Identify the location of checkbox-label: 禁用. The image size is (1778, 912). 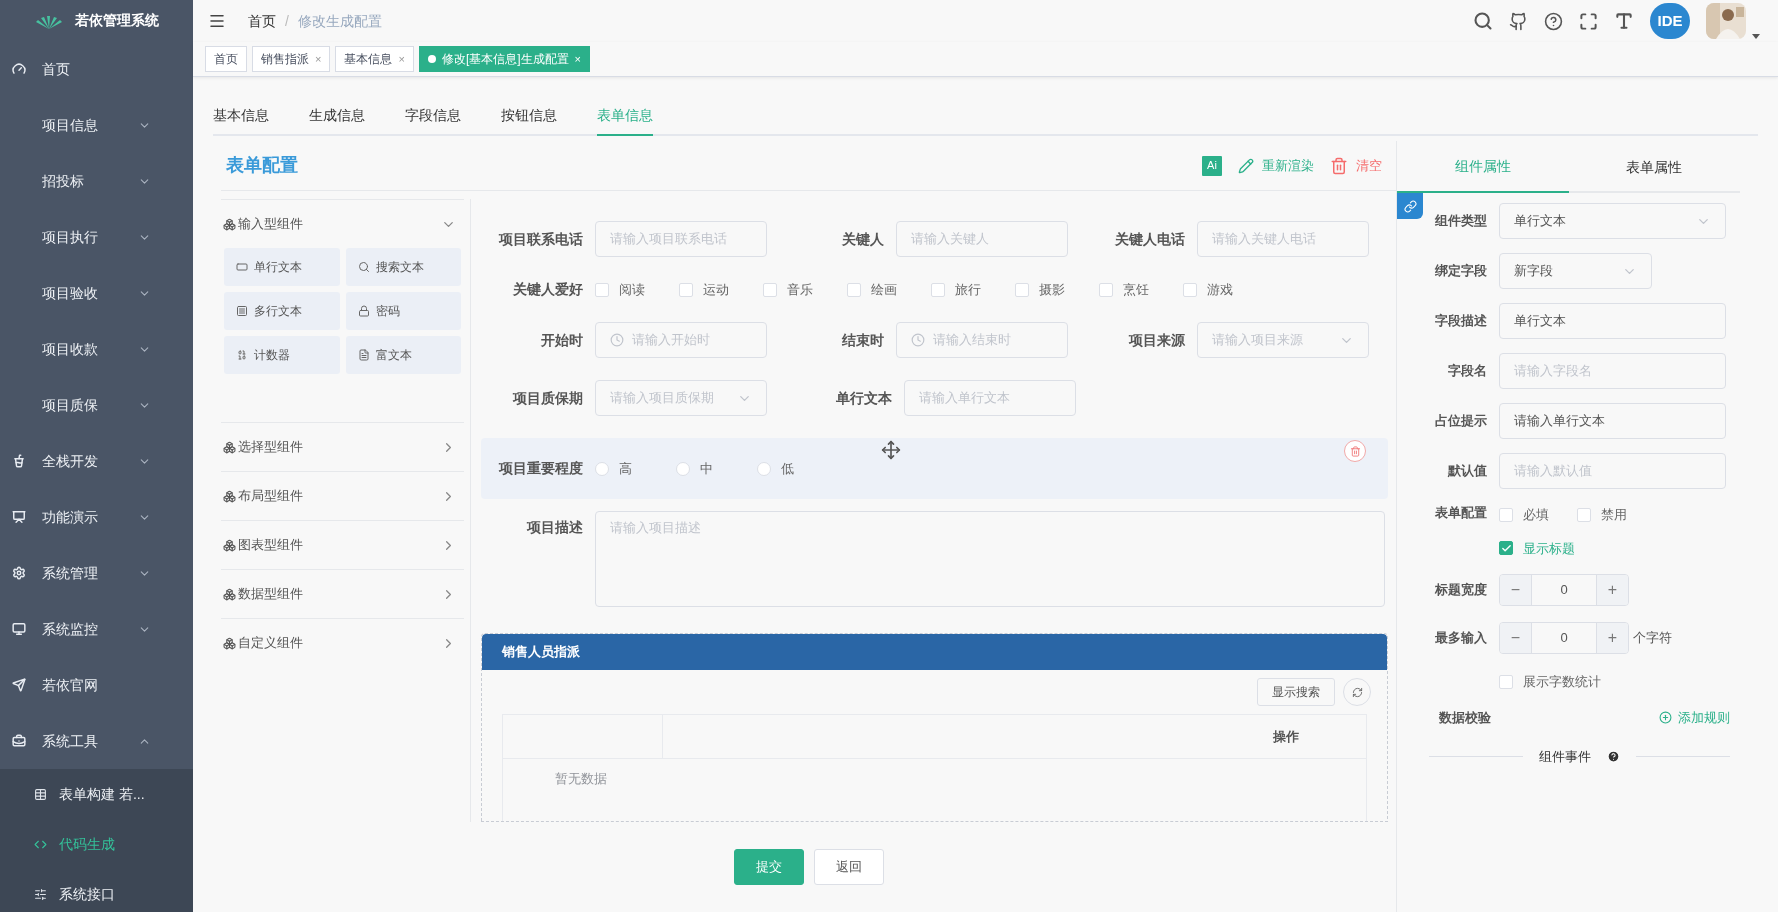
(1614, 515).